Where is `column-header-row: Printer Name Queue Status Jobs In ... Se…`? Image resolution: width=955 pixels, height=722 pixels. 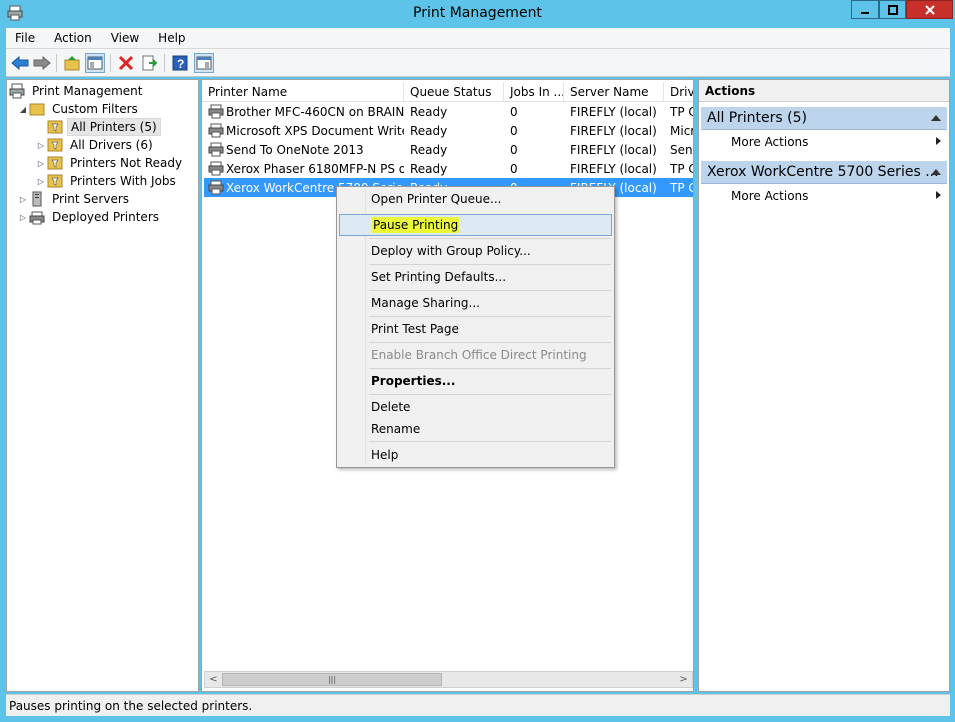 column-header-row: Printer Name Queue Status Jobs In ... Se… is located at coordinates (447, 92).